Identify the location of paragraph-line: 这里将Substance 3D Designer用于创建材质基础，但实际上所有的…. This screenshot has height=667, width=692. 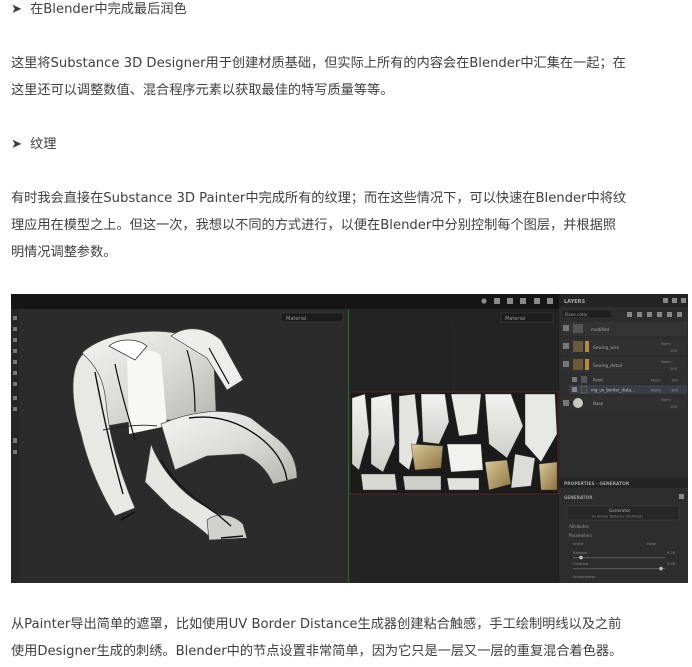
(318, 63).